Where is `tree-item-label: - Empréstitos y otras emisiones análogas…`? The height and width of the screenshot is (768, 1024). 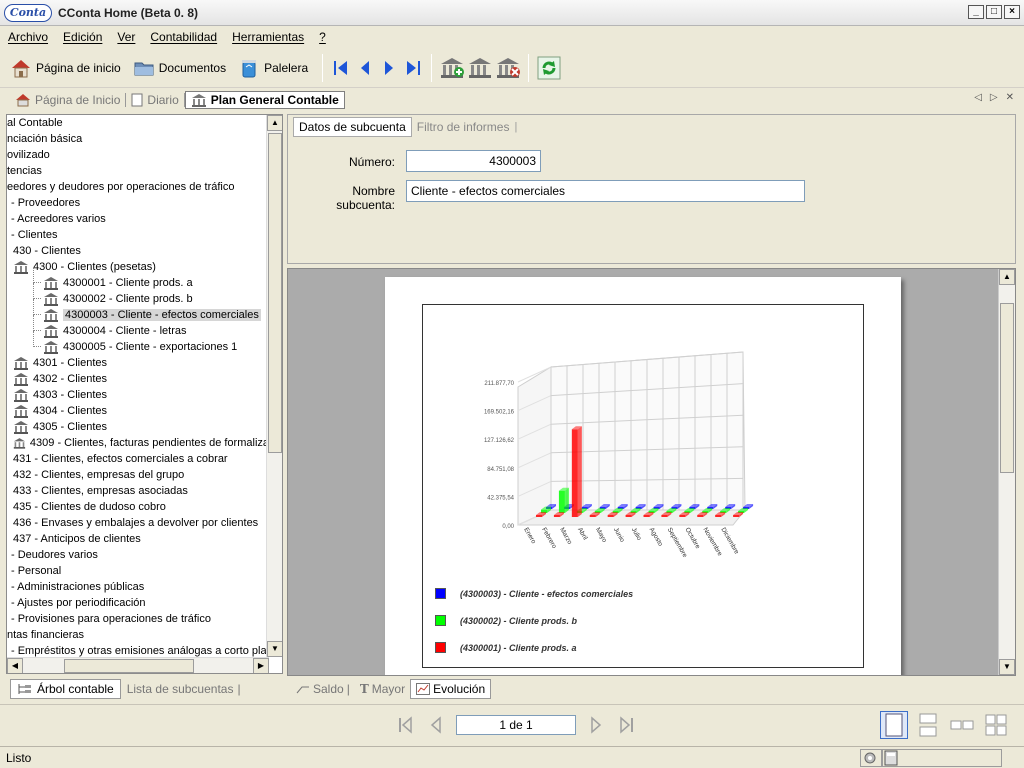 tree-item-label: - Empréstitos y otras emisiones análogas… is located at coordinates (140, 651).